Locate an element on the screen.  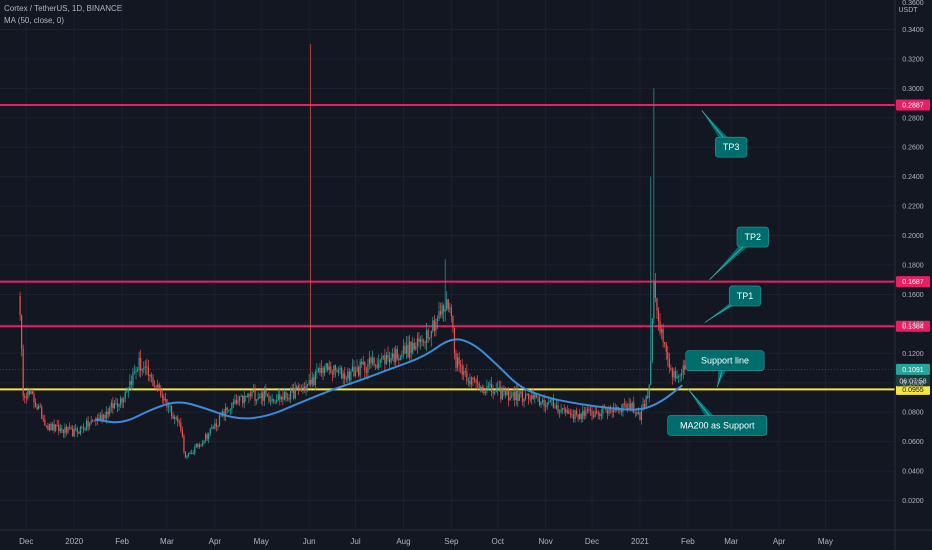
indicator-legend: MA (50, close, 0) is located at coordinates (34, 20).